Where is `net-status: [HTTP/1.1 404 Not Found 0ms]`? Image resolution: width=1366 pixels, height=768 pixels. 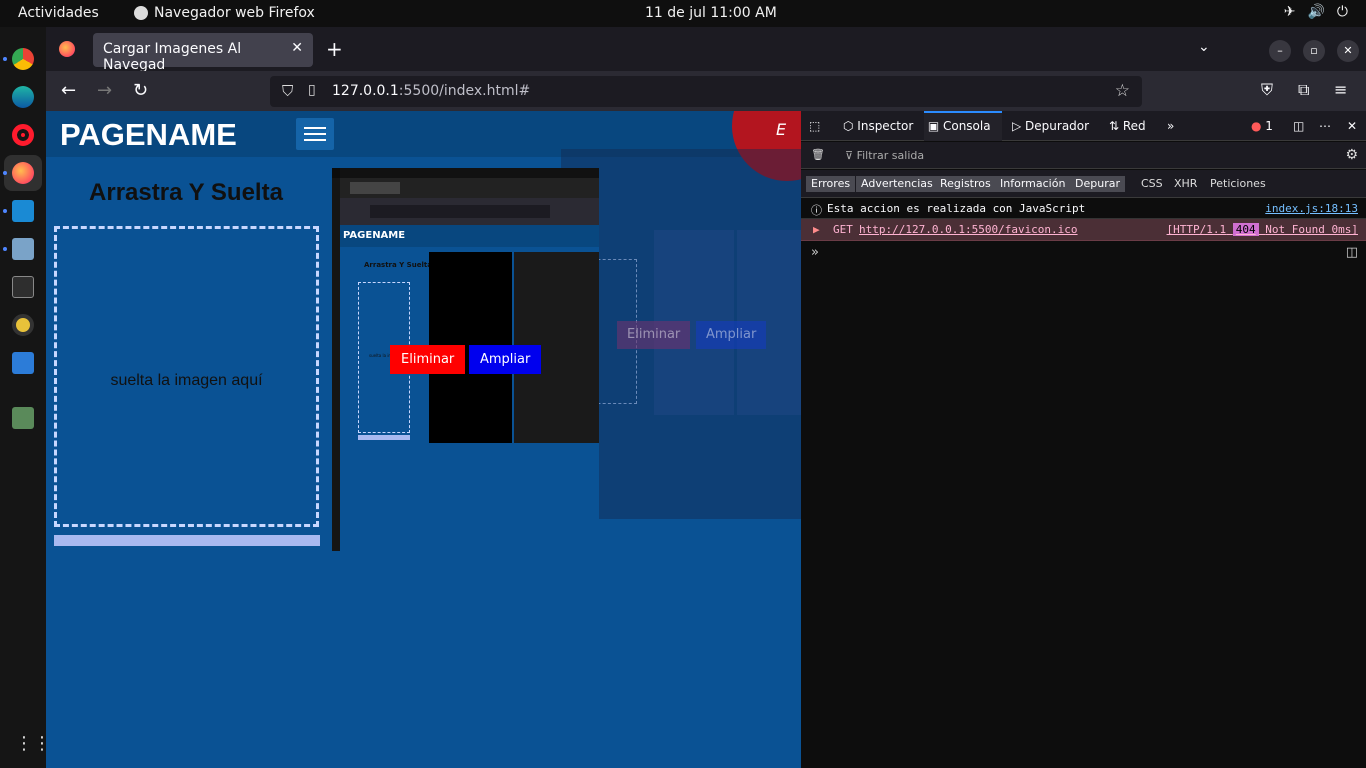 net-status: [HTTP/1.1 404 Not Found 0ms] is located at coordinates (1262, 229).